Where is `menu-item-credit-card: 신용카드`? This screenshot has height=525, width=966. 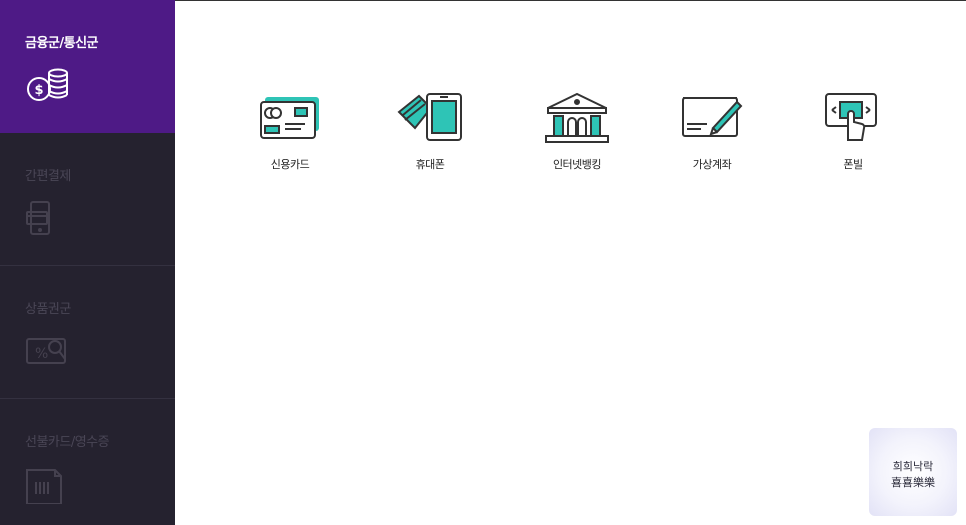 menu-item-credit-card: 신용카드 is located at coordinates (290, 137).